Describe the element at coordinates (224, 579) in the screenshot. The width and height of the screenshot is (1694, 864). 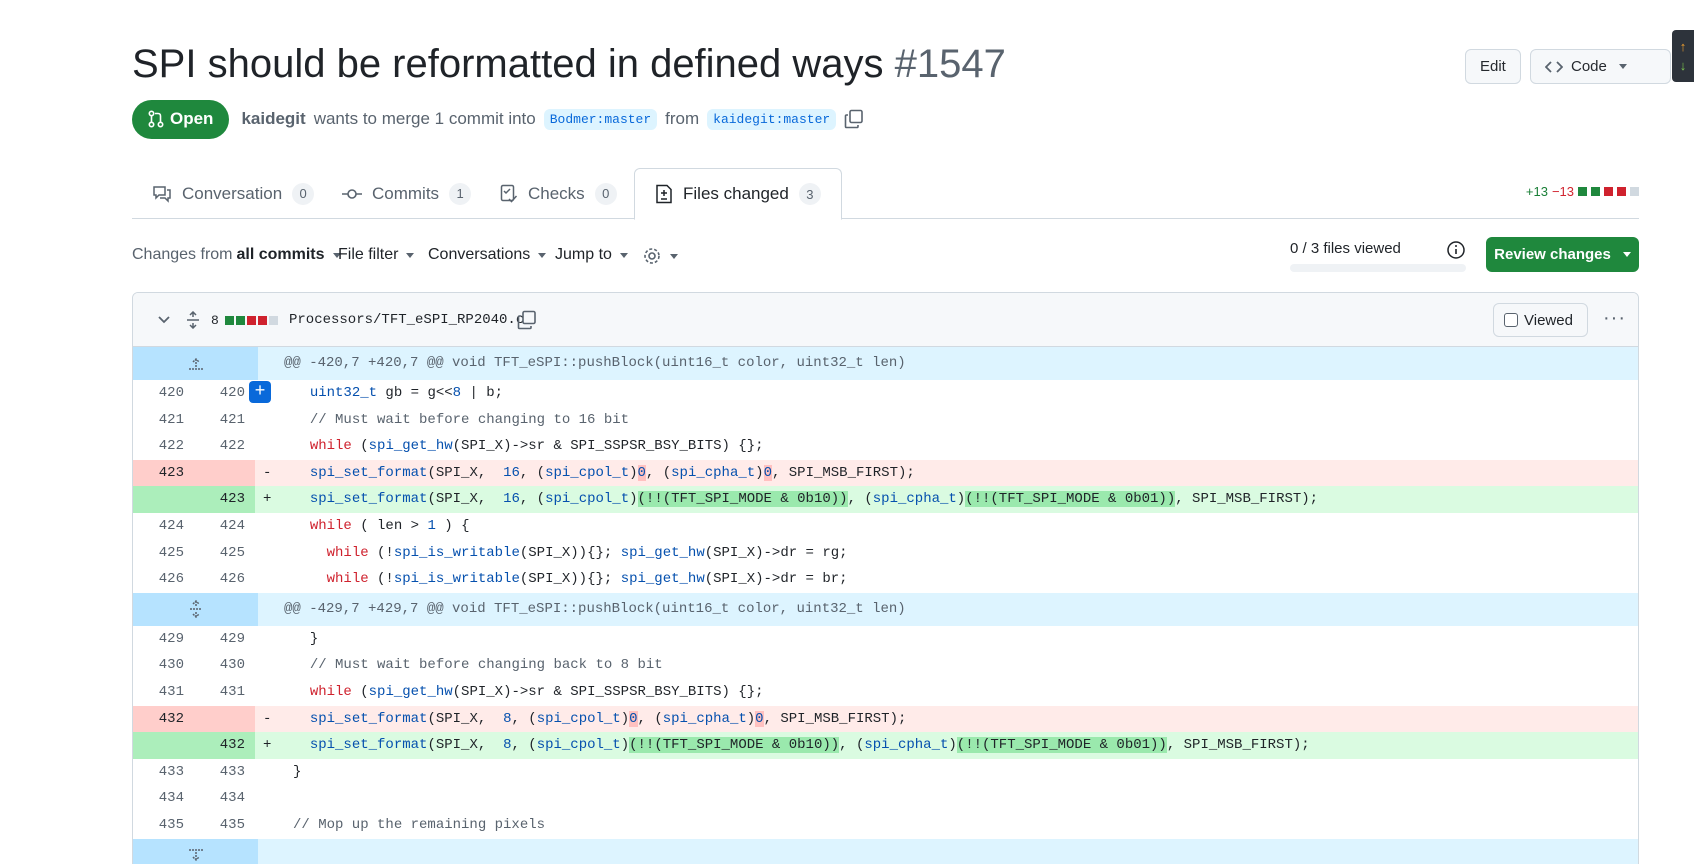
I see `new-line-number: 426` at that location.